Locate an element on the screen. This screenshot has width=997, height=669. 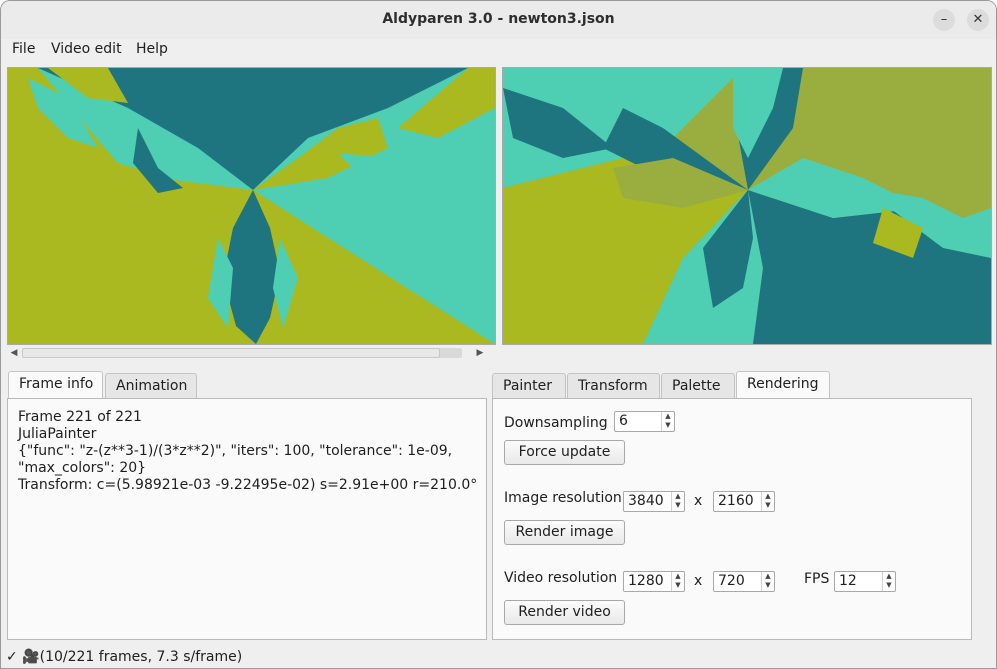
tab-frame-info: Frame info is located at coordinates (55, 385).